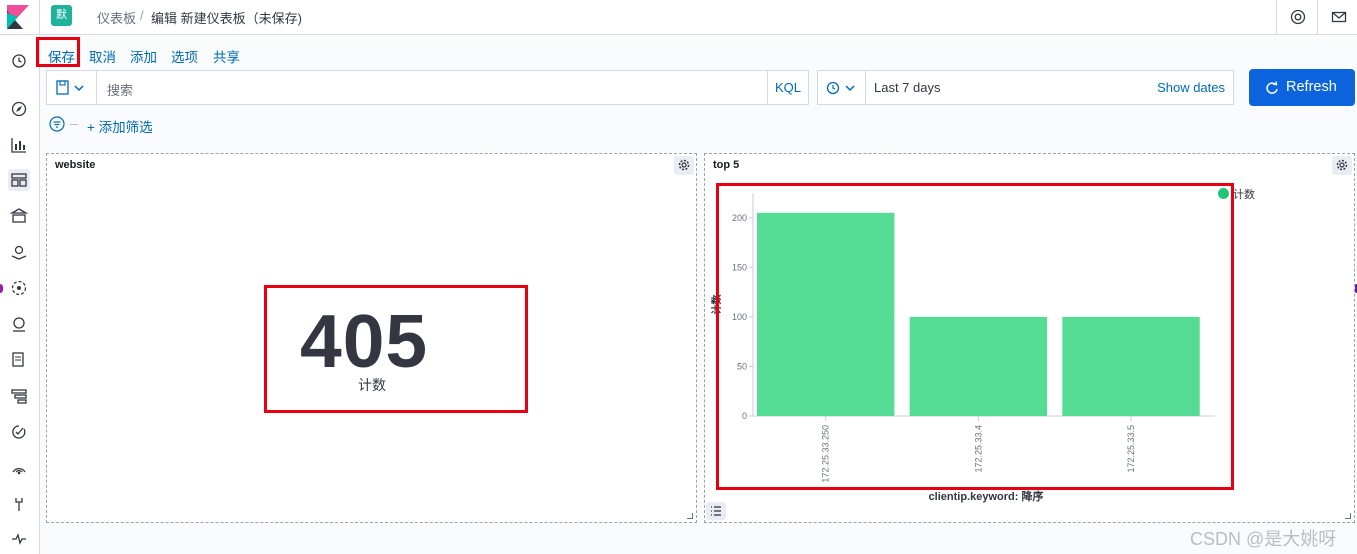 The image size is (1357, 554). Describe the element at coordinates (116, 17) in the screenshot. I see `breadcrumb-dashboards: 仪表板` at that location.